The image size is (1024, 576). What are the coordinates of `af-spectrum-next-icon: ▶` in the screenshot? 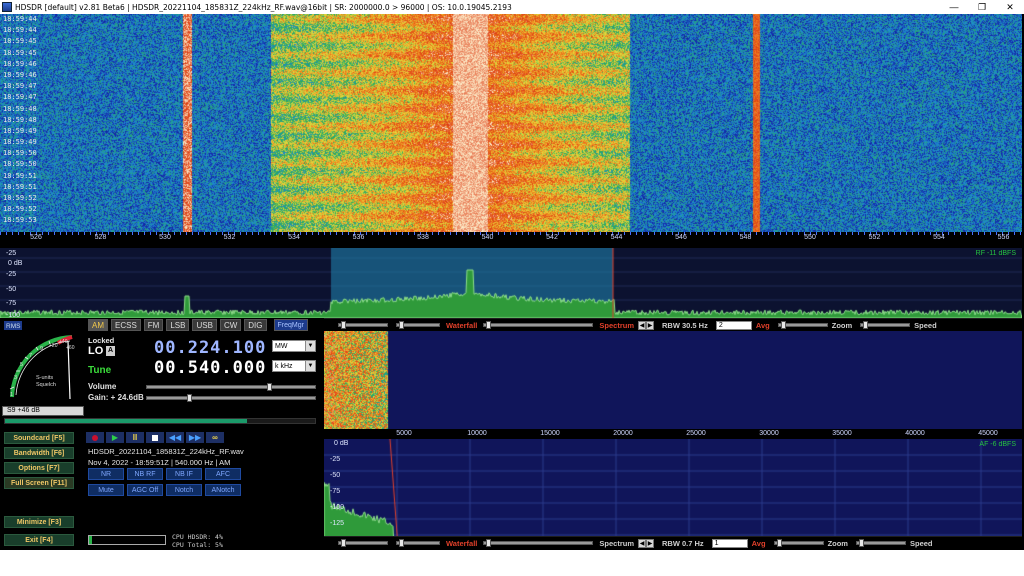 It's located at (650, 543).